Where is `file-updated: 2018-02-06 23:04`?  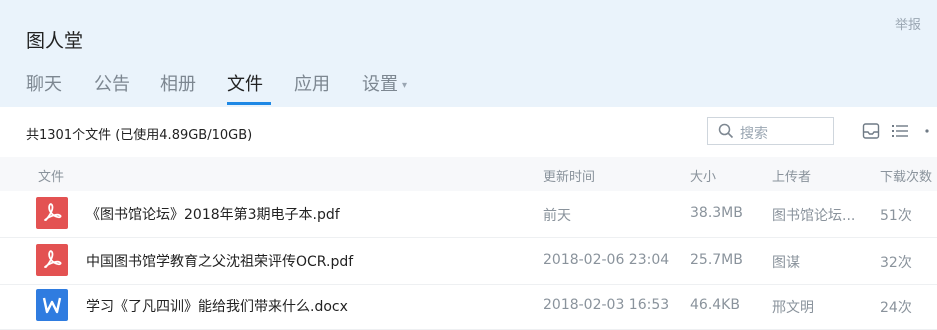 file-updated: 2018-02-06 23:04 is located at coordinates (606, 260).